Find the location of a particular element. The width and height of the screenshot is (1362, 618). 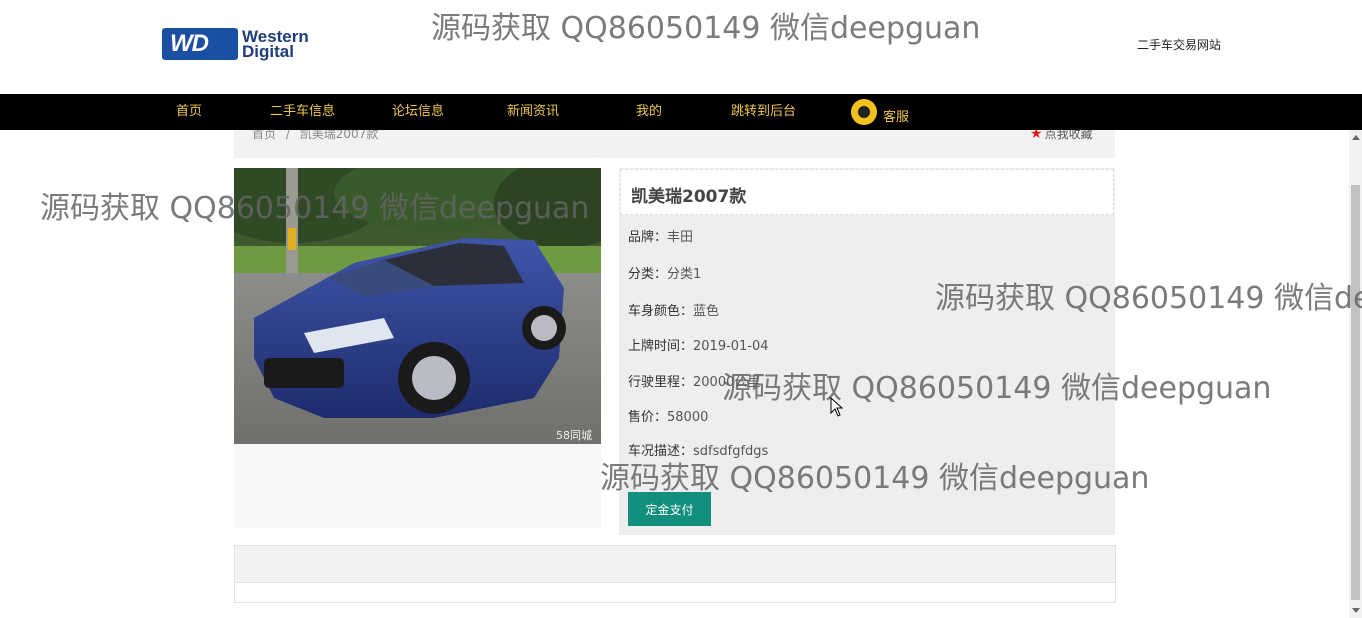

field-price: 售价：58000 is located at coordinates (668, 417).